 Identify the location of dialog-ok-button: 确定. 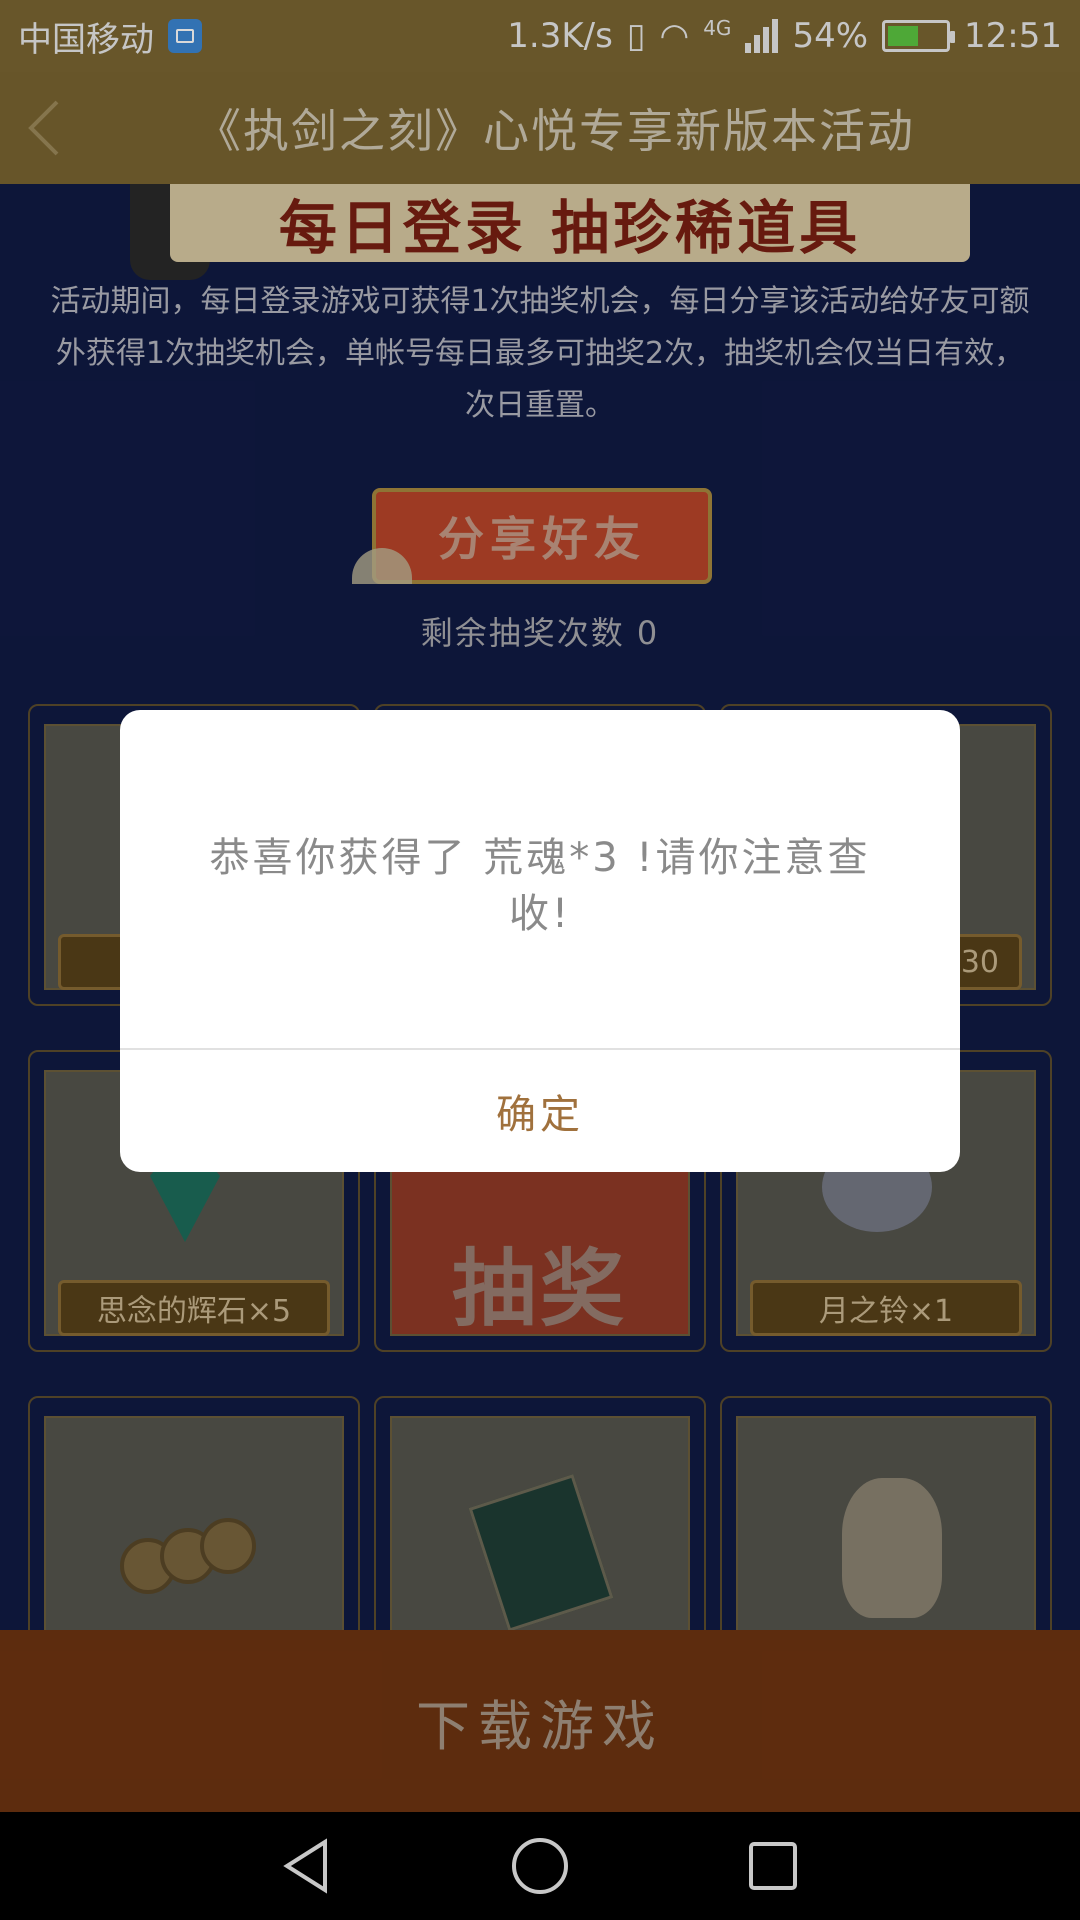
(540, 1111).